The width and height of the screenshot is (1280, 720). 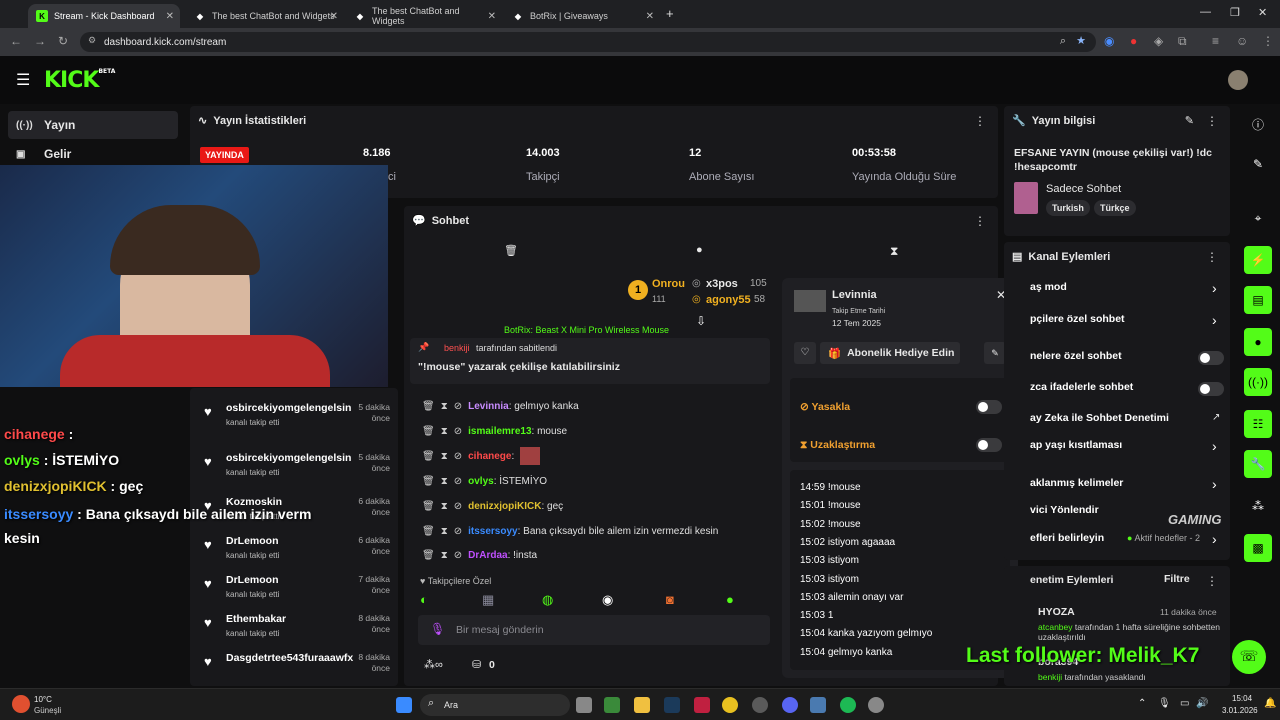 I want to click on follower-name: osbircekiyomgelengelsin, so click(x=288, y=458).